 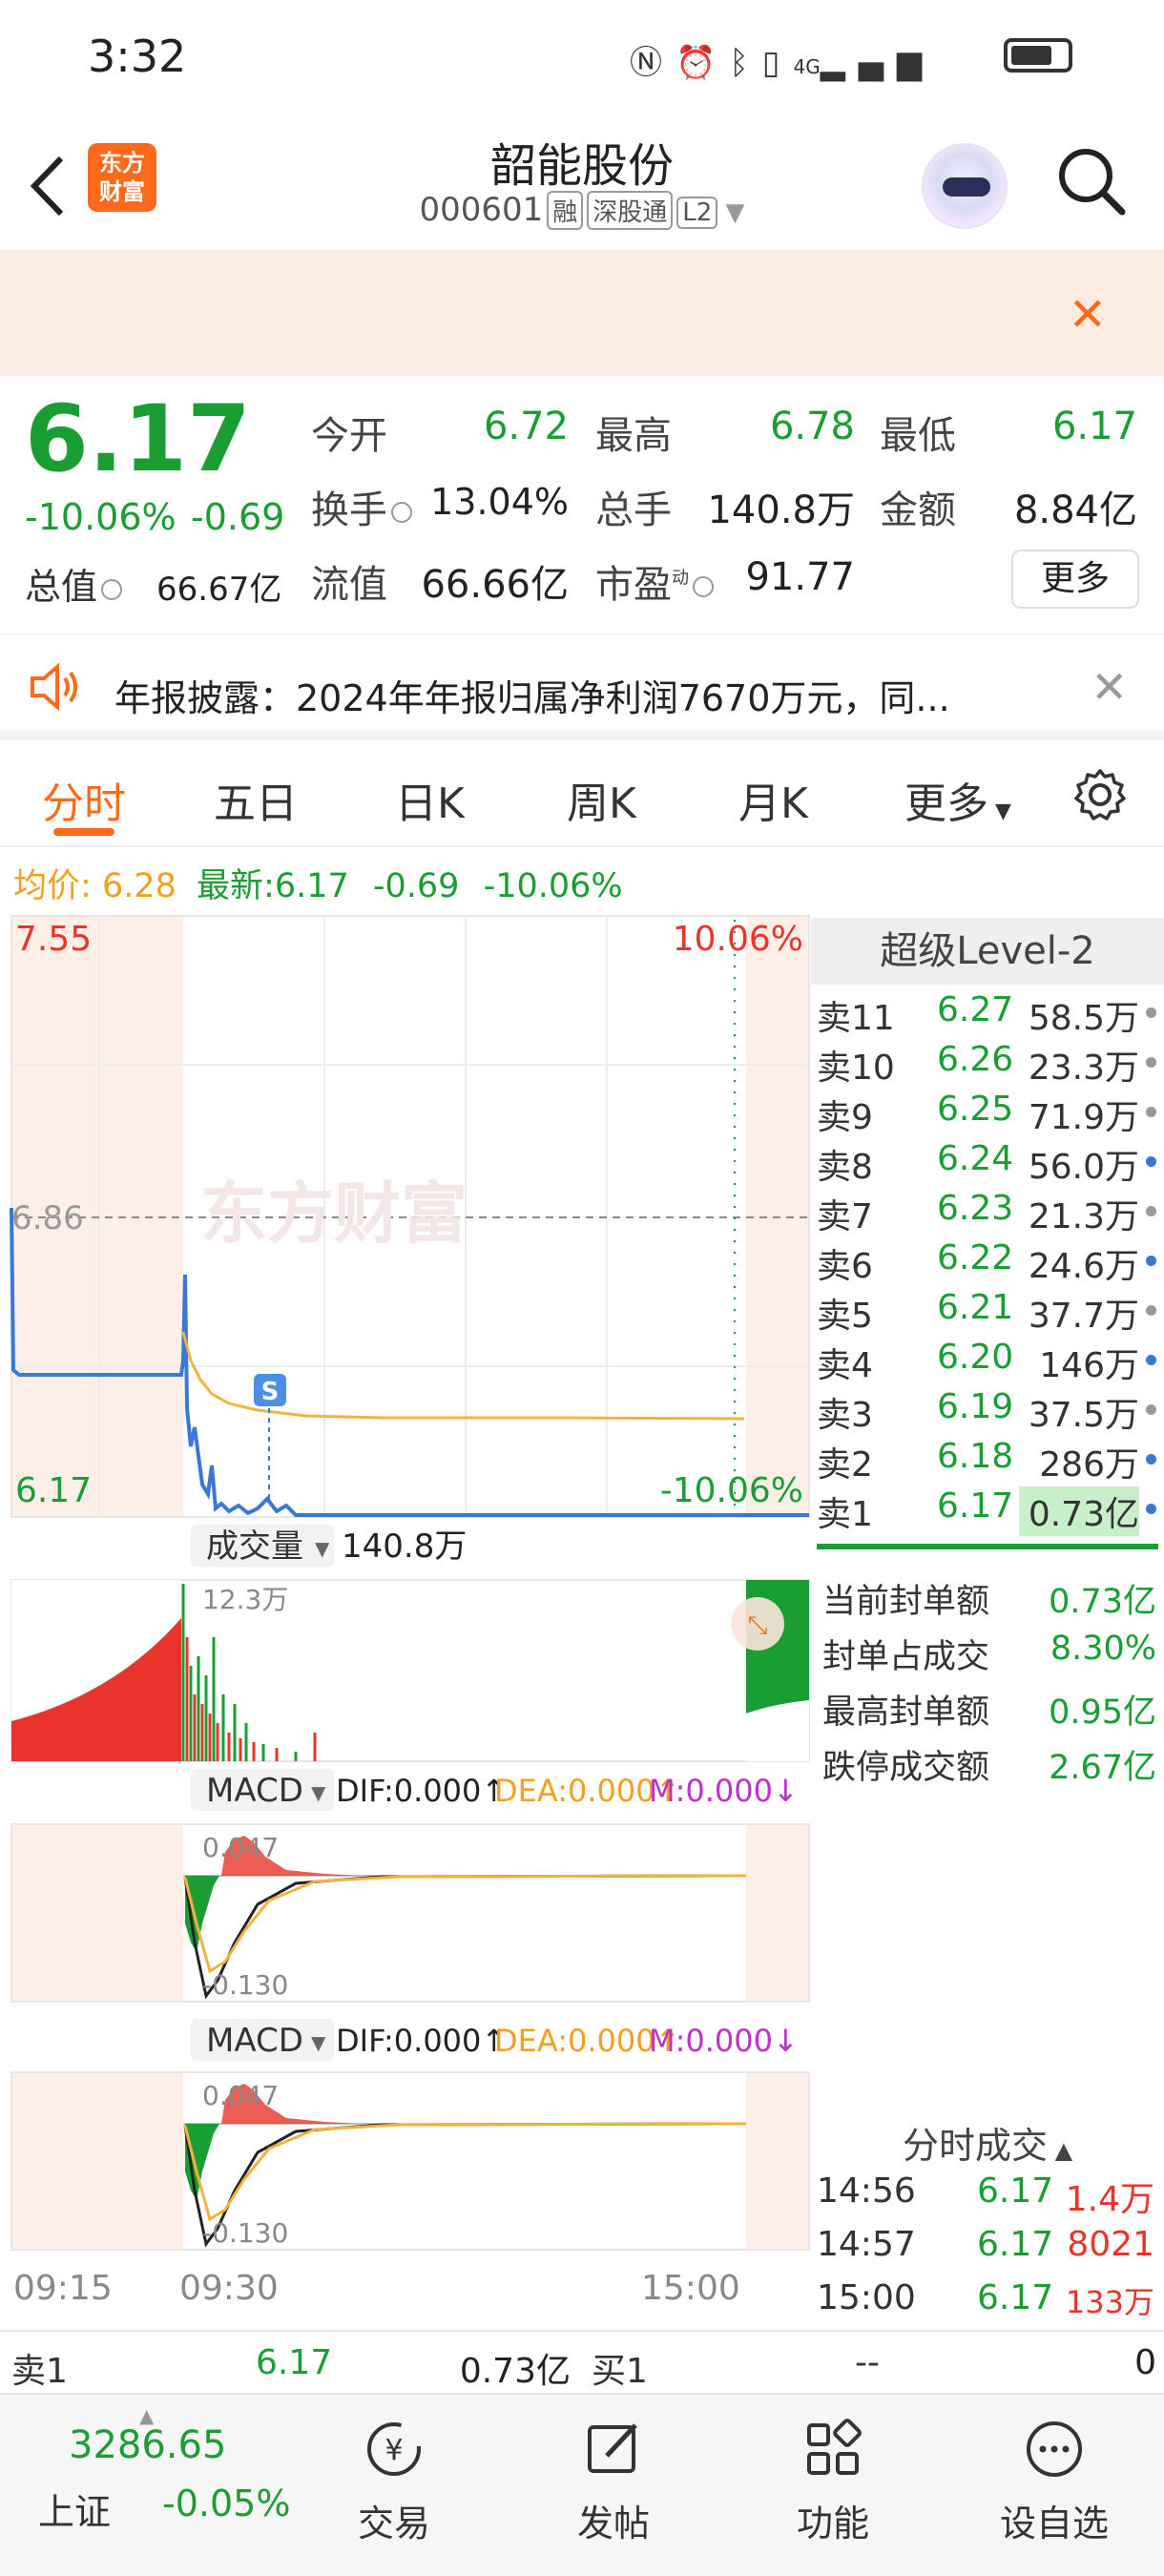 What do you see at coordinates (481, 210) in the screenshot?
I see `stock-code: 000601` at bounding box center [481, 210].